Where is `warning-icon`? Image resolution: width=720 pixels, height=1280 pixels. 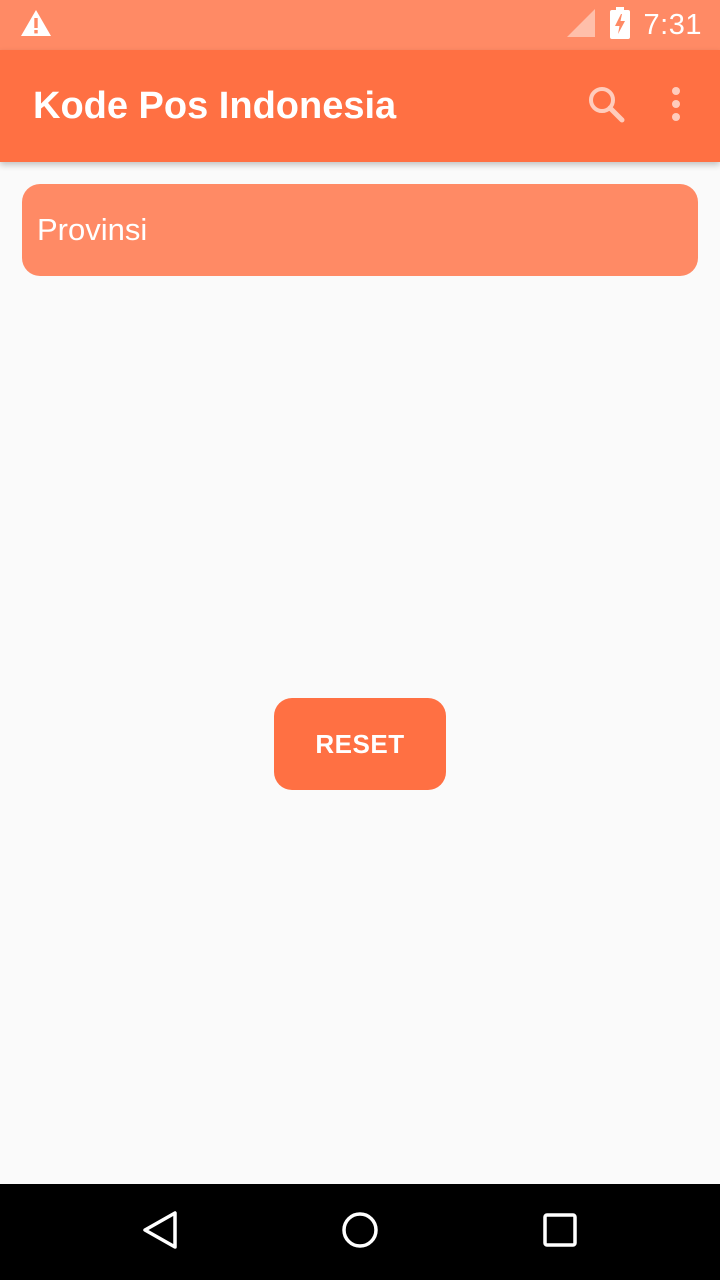
warning-icon is located at coordinates (36, 25).